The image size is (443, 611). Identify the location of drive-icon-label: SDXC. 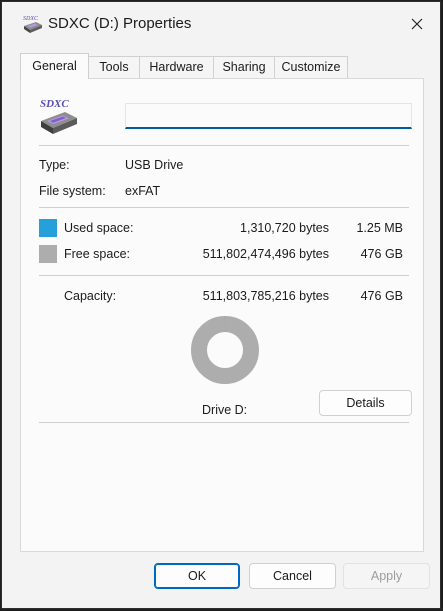
(54, 104).